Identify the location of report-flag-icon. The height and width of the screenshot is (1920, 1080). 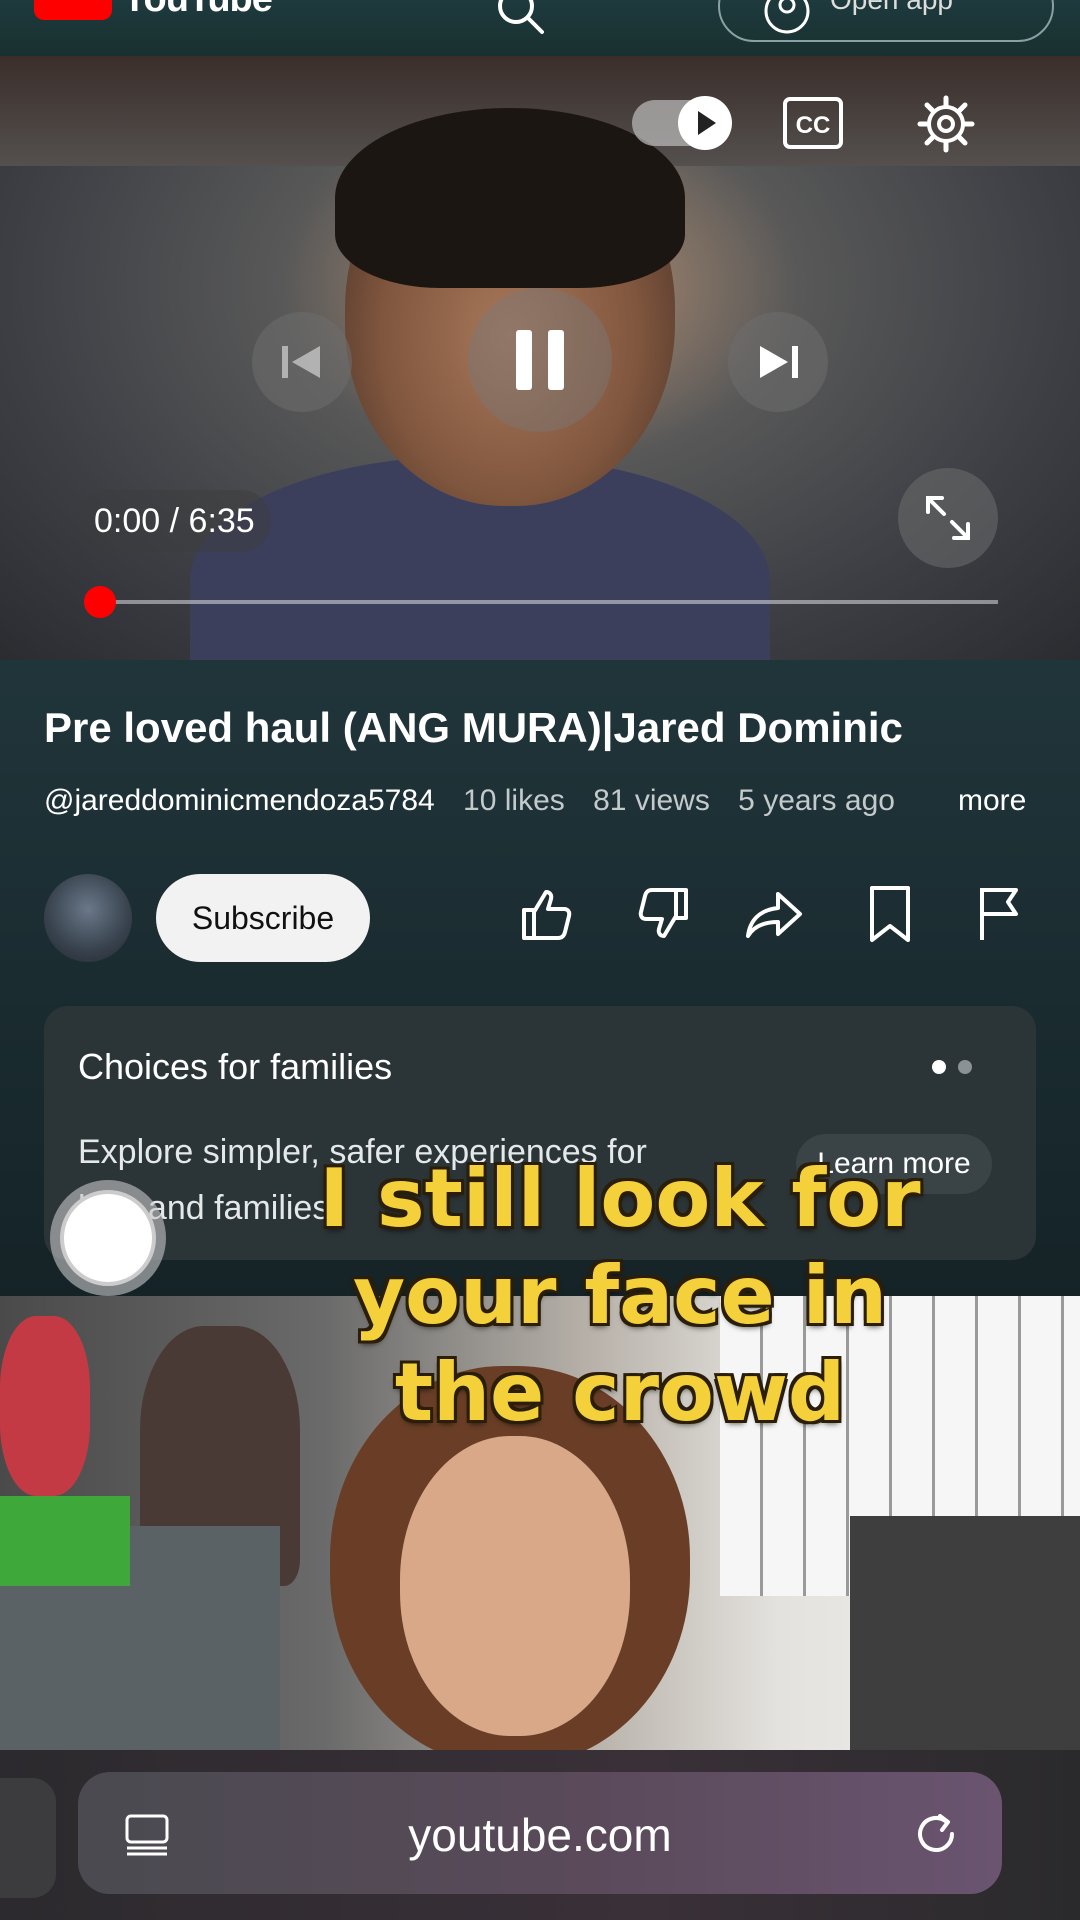
(1002, 914).